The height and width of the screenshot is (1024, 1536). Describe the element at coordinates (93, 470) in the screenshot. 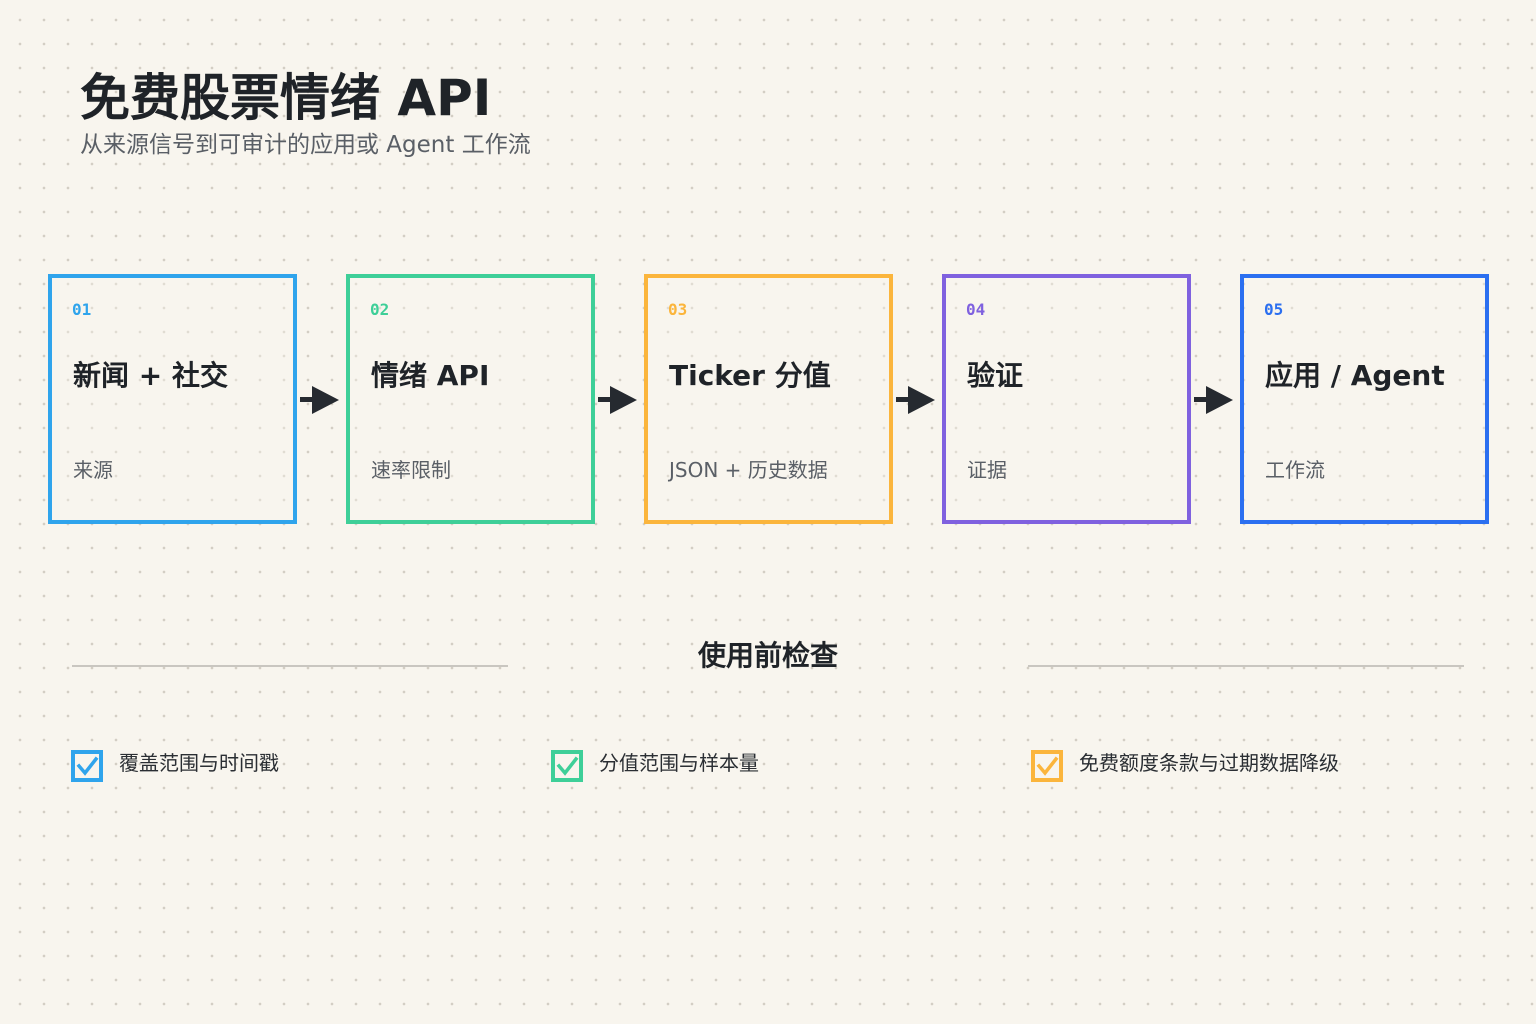

I see `step-subtitle: 来源` at that location.